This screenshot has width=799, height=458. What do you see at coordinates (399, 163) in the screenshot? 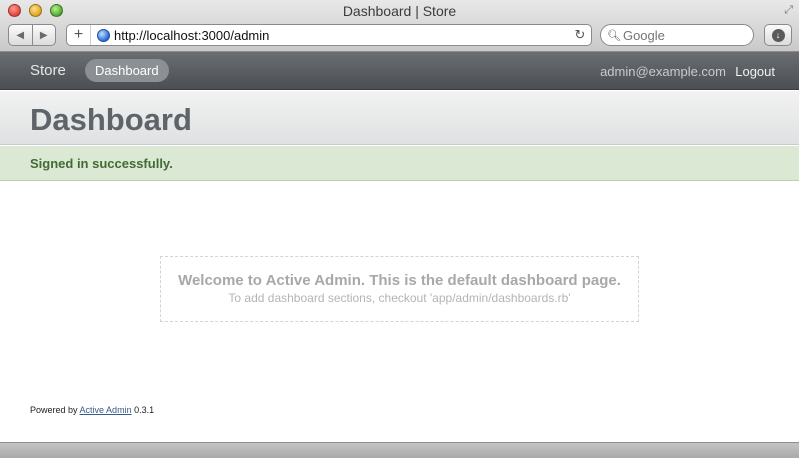
I see `flash-notice: Signed in successfully.` at bounding box center [399, 163].